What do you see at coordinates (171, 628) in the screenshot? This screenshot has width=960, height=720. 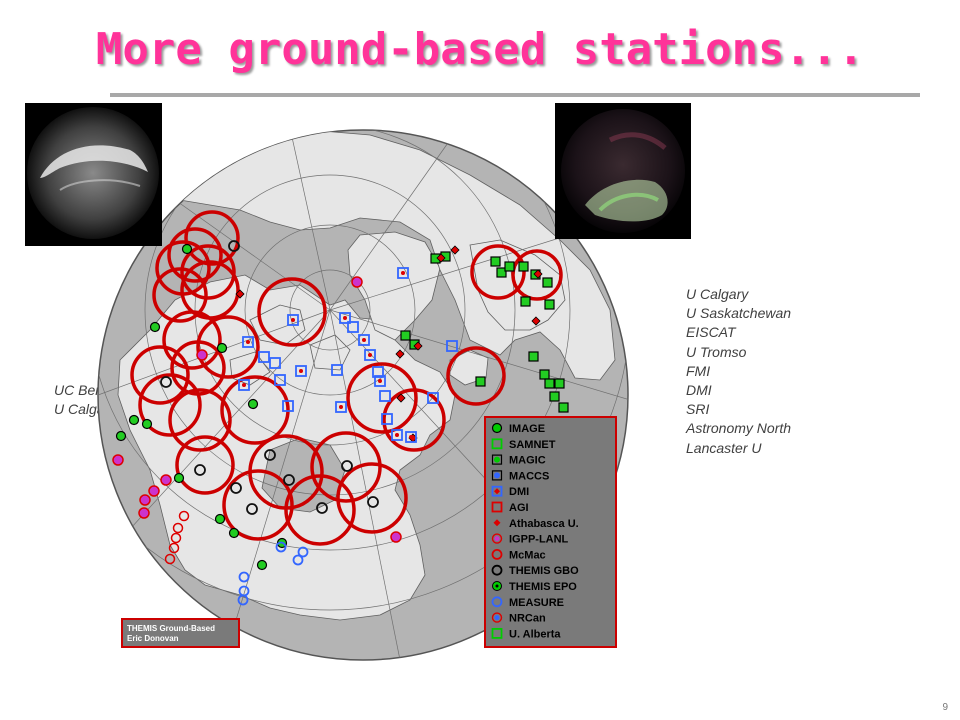 I see `credit-line-1: THEMIS Ground-Based` at bounding box center [171, 628].